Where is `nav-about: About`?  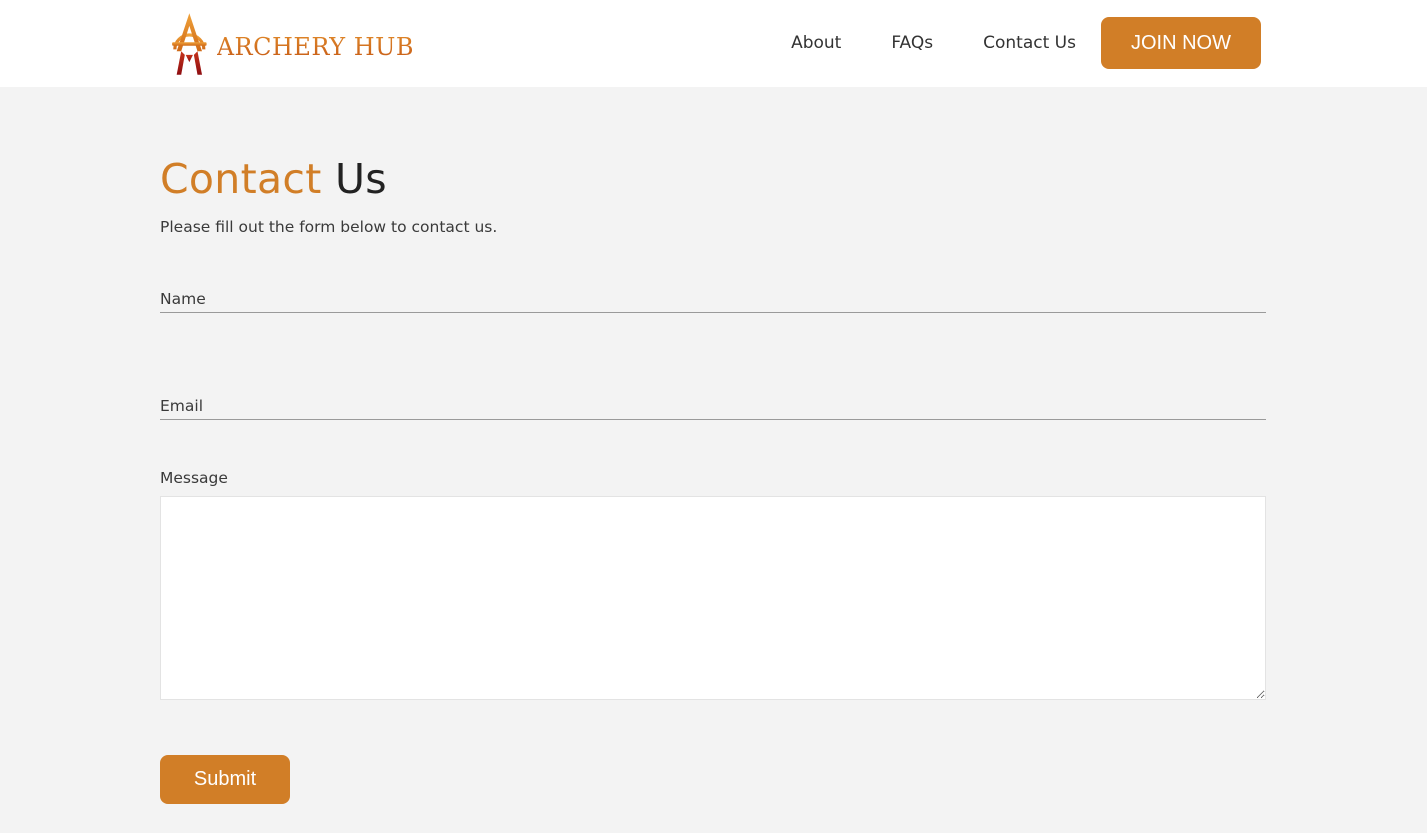 nav-about: About is located at coordinates (816, 43).